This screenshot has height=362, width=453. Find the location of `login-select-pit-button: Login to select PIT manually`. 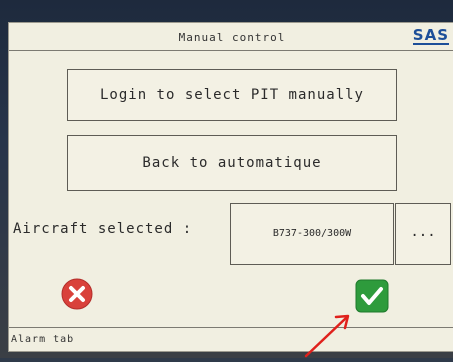

login-select-pit-button: Login to select PIT manually is located at coordinates (232, 95).